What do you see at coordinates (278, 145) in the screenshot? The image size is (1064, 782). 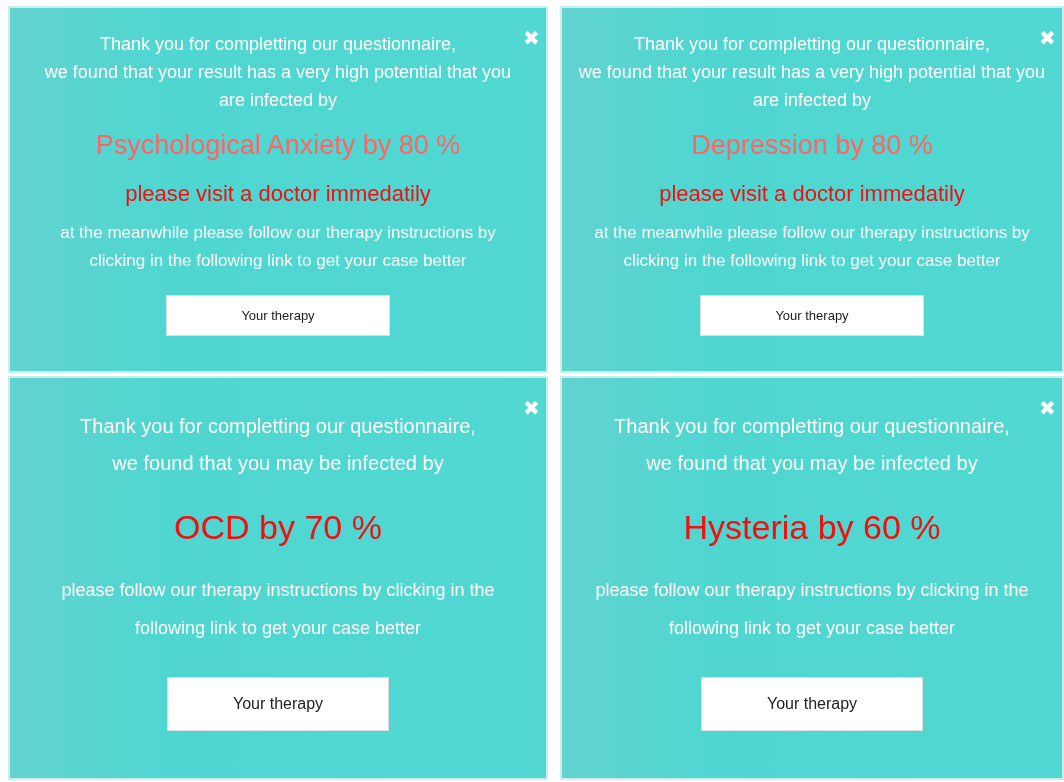 I see `diagnosis-result: Psychological Anxiety by 80 %` at bounding box center [278, 145].